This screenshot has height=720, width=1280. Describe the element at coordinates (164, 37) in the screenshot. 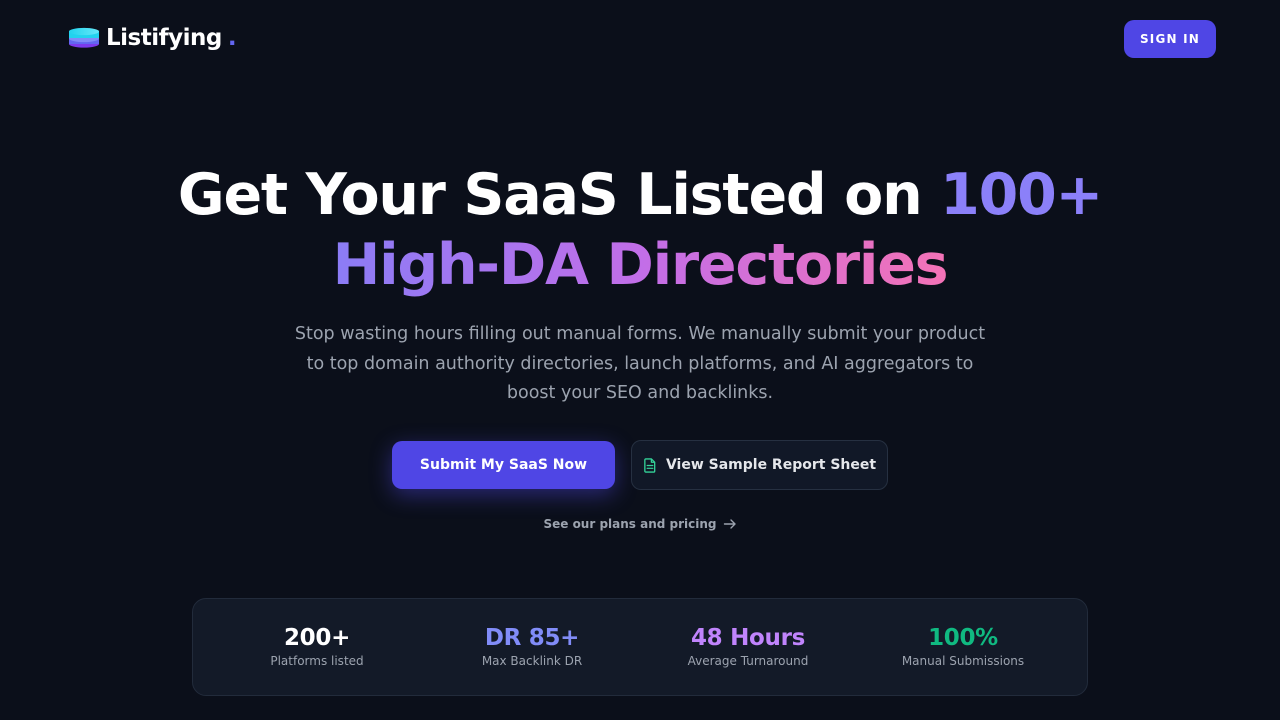

I see `brand-name: Listifying` at that location.